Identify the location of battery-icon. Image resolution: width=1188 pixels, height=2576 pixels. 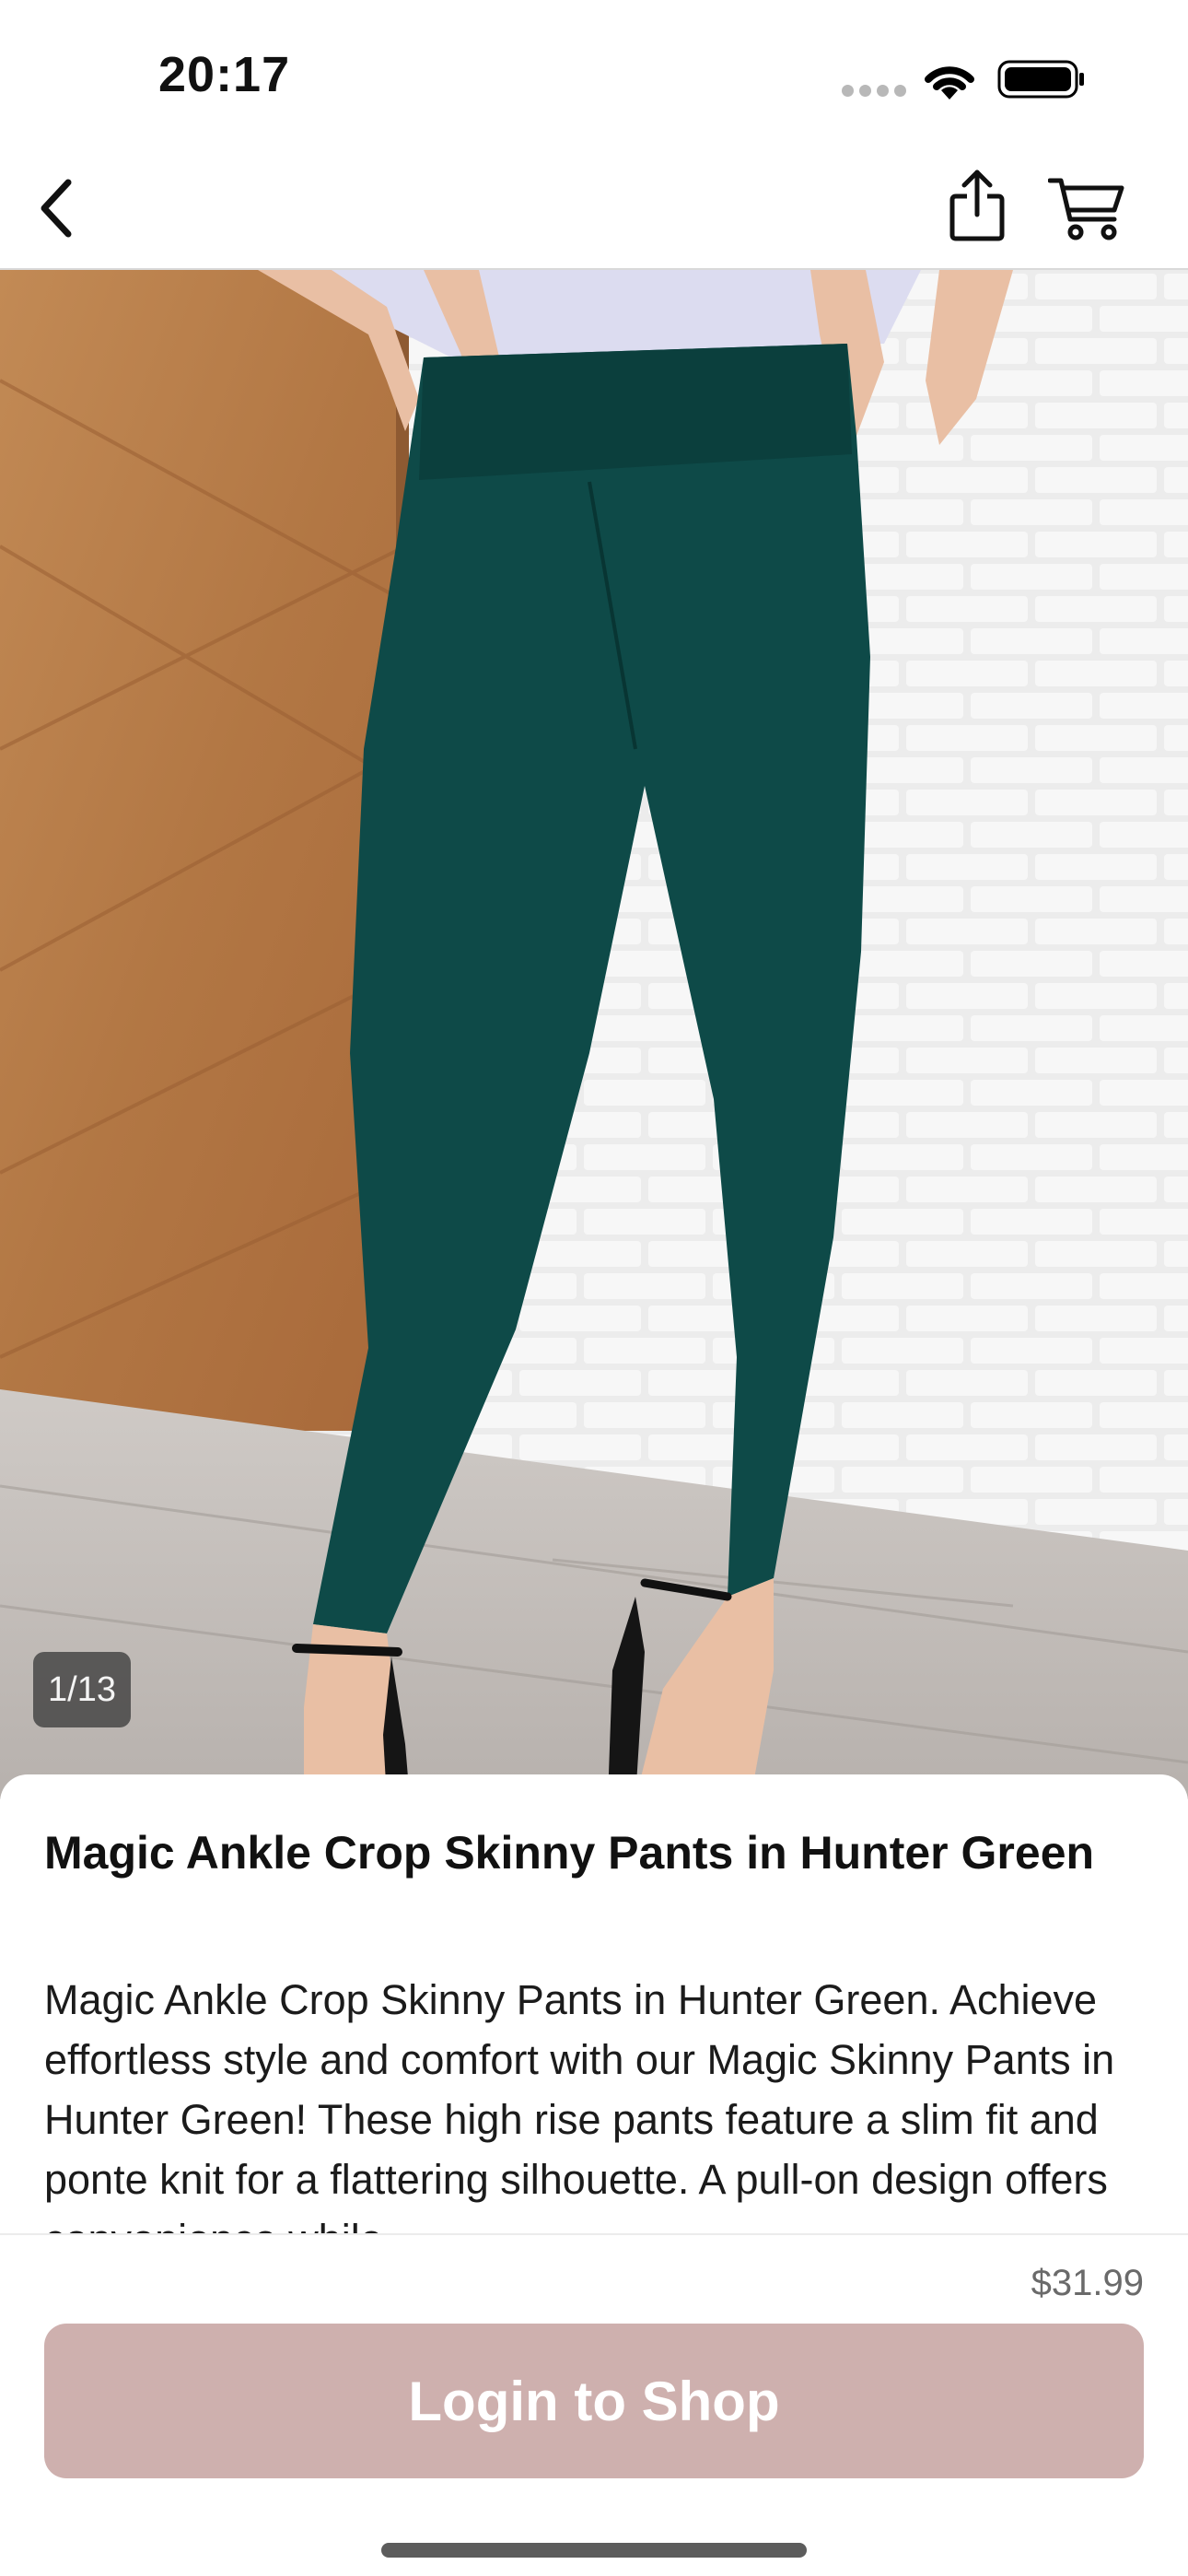
(1040, 79).